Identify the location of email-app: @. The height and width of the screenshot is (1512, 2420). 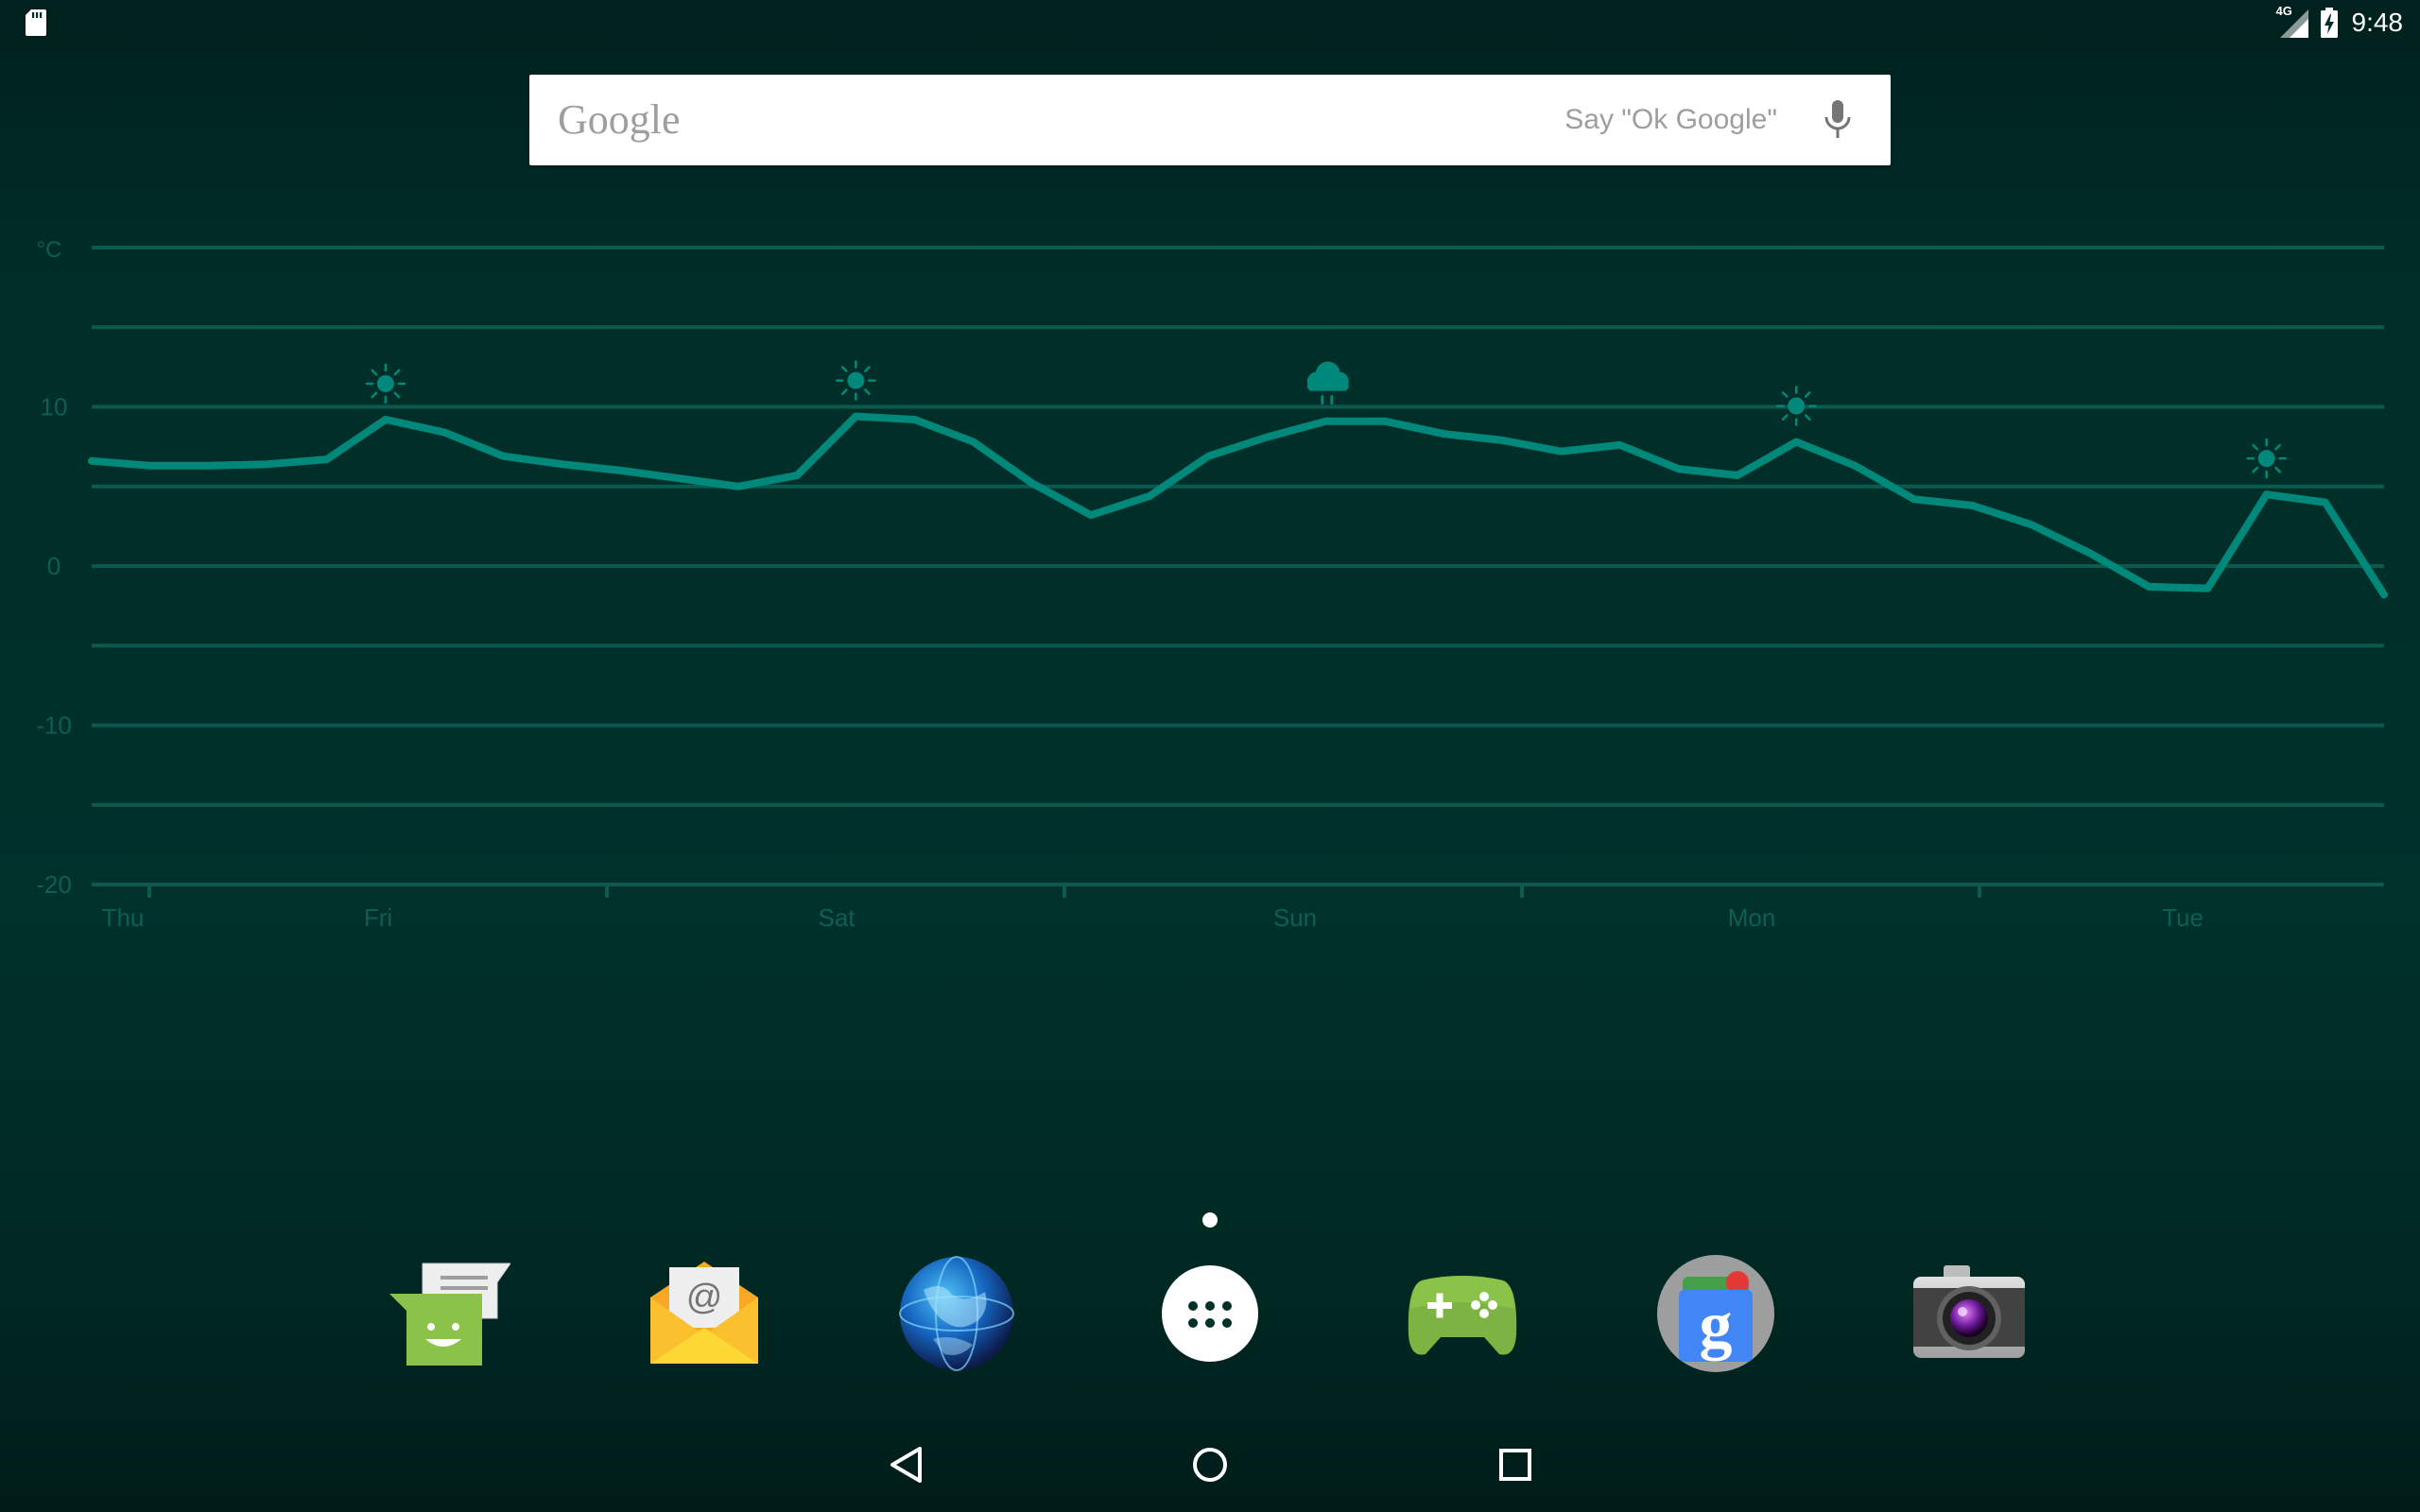
(704, 1313).